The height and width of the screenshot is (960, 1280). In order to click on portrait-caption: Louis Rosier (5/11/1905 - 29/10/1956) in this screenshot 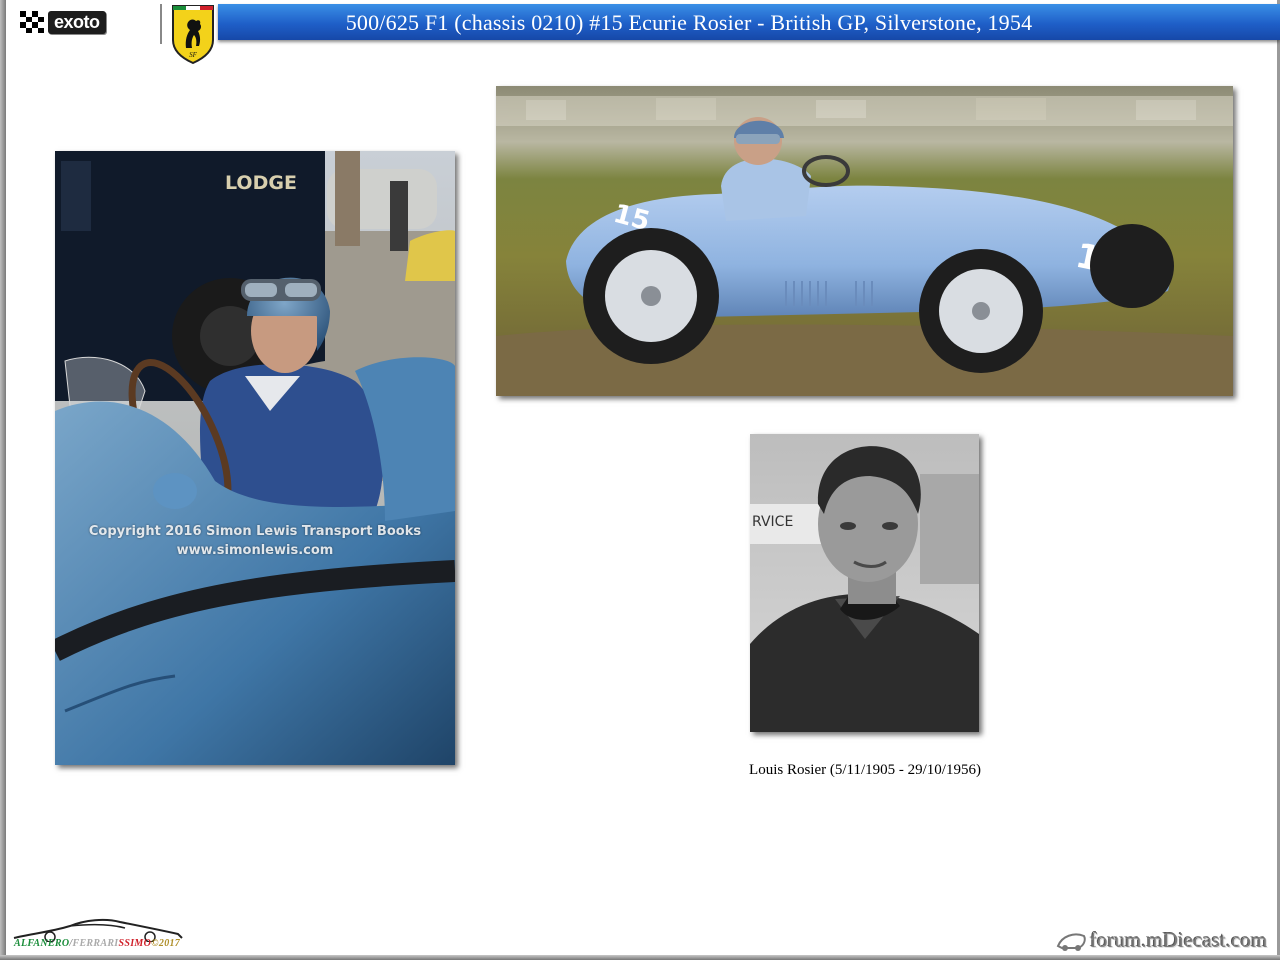, I will do `click(865, 770)`.